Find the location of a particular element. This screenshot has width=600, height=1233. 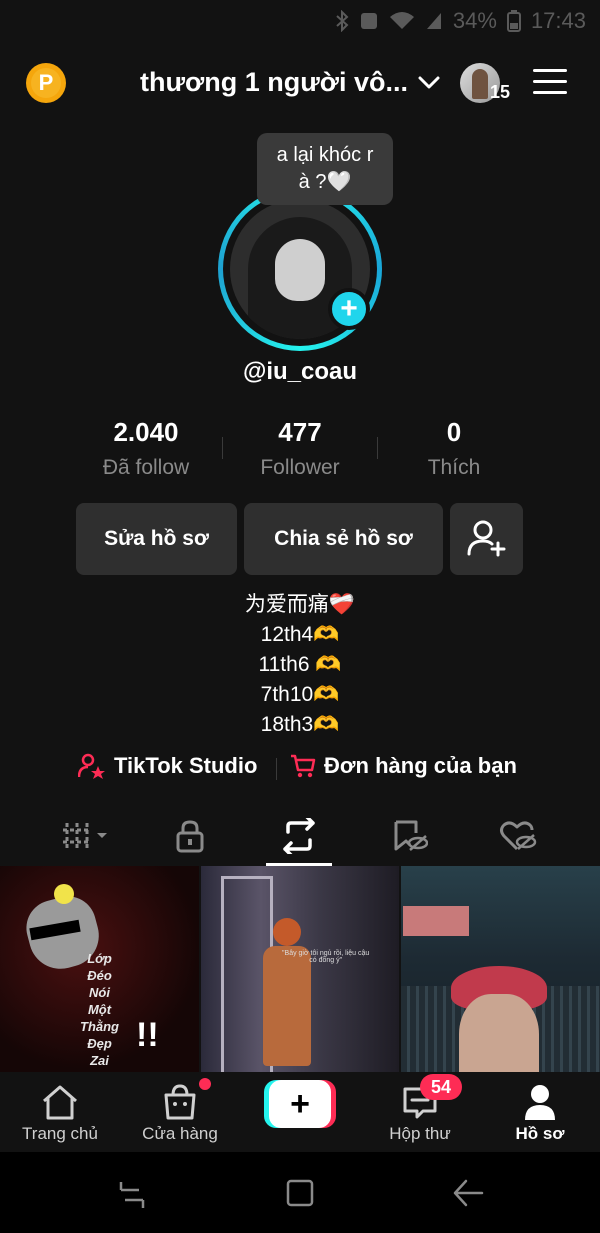

person-face-image is located at coordinates (499, 1033).